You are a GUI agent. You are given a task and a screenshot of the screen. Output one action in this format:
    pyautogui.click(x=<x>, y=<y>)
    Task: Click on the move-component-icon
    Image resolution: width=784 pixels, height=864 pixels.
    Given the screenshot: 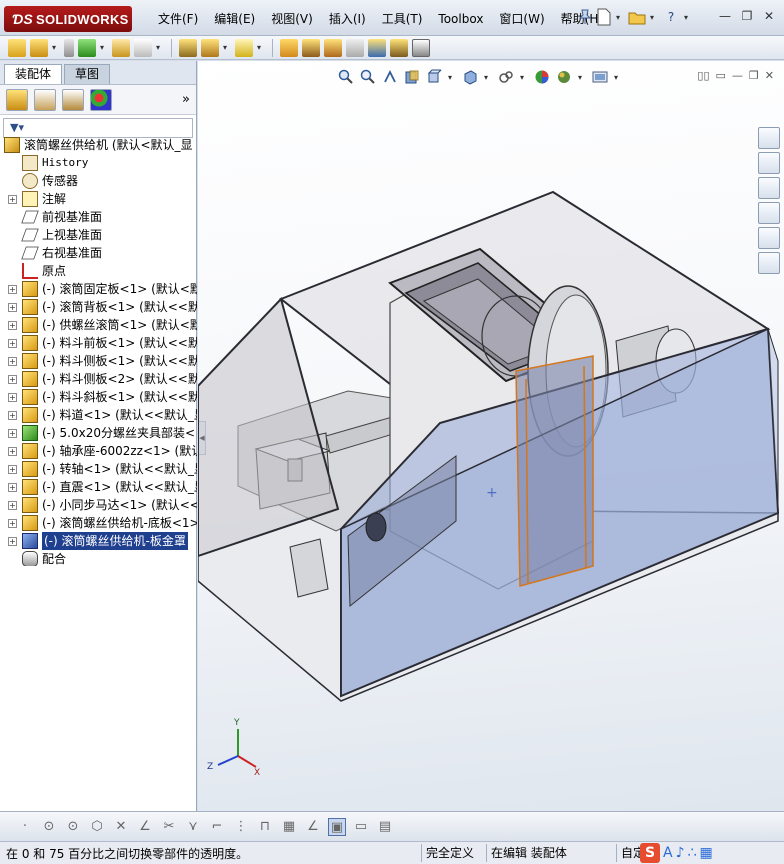 What is the action you would take?
    pyautogui.click(x=143, y=47)
    